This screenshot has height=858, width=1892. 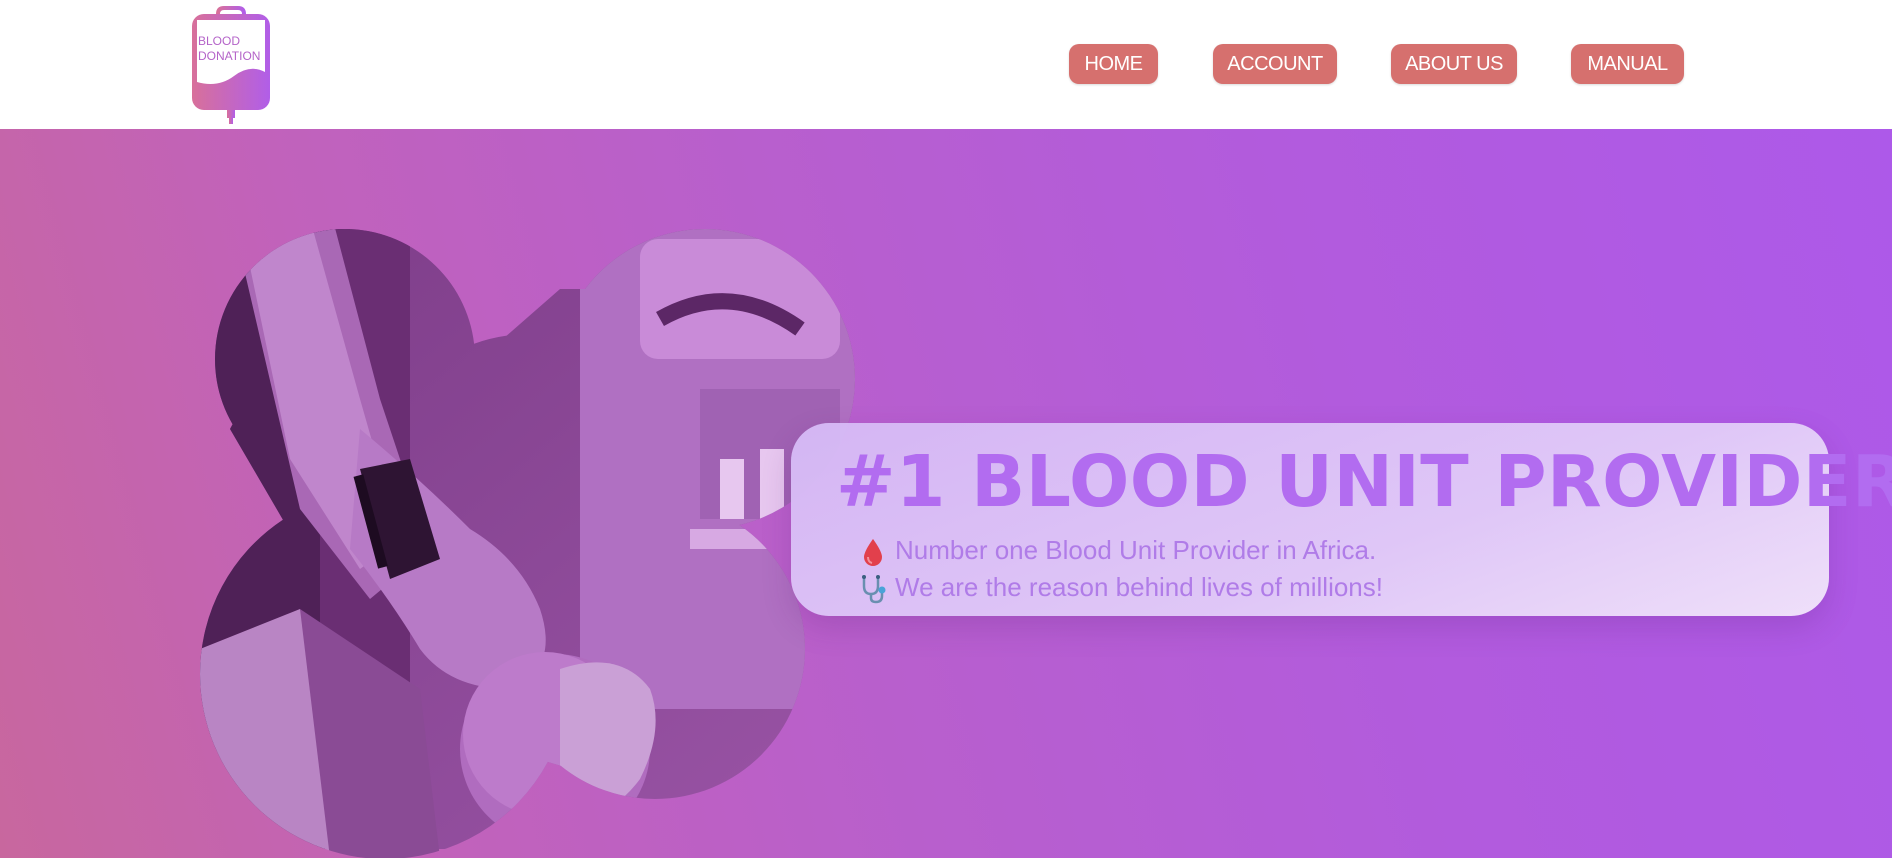 I want to click on stethoscope-icon, so click(x=874, y=589).